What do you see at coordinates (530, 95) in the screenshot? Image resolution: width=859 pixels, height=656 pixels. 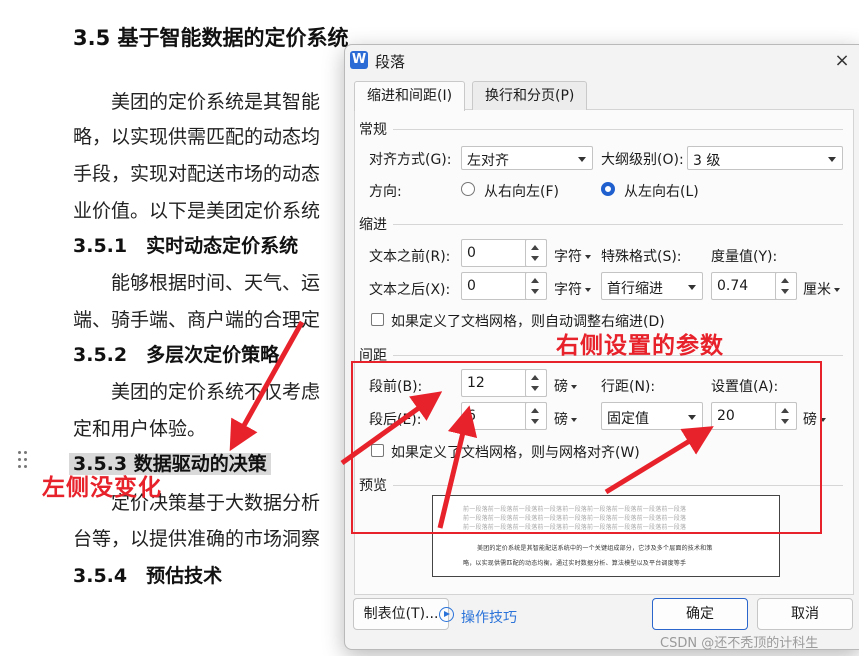 I see `tab-line-page-breaks: 换行和分页(P)` at bounding box center [530, 95].